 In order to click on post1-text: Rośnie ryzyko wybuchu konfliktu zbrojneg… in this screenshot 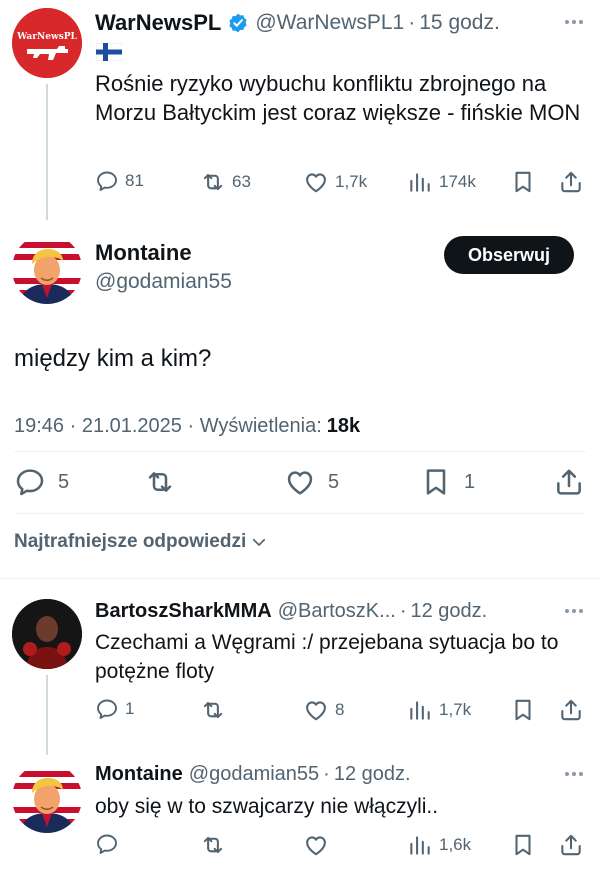, I will do `click(338, 98)`.